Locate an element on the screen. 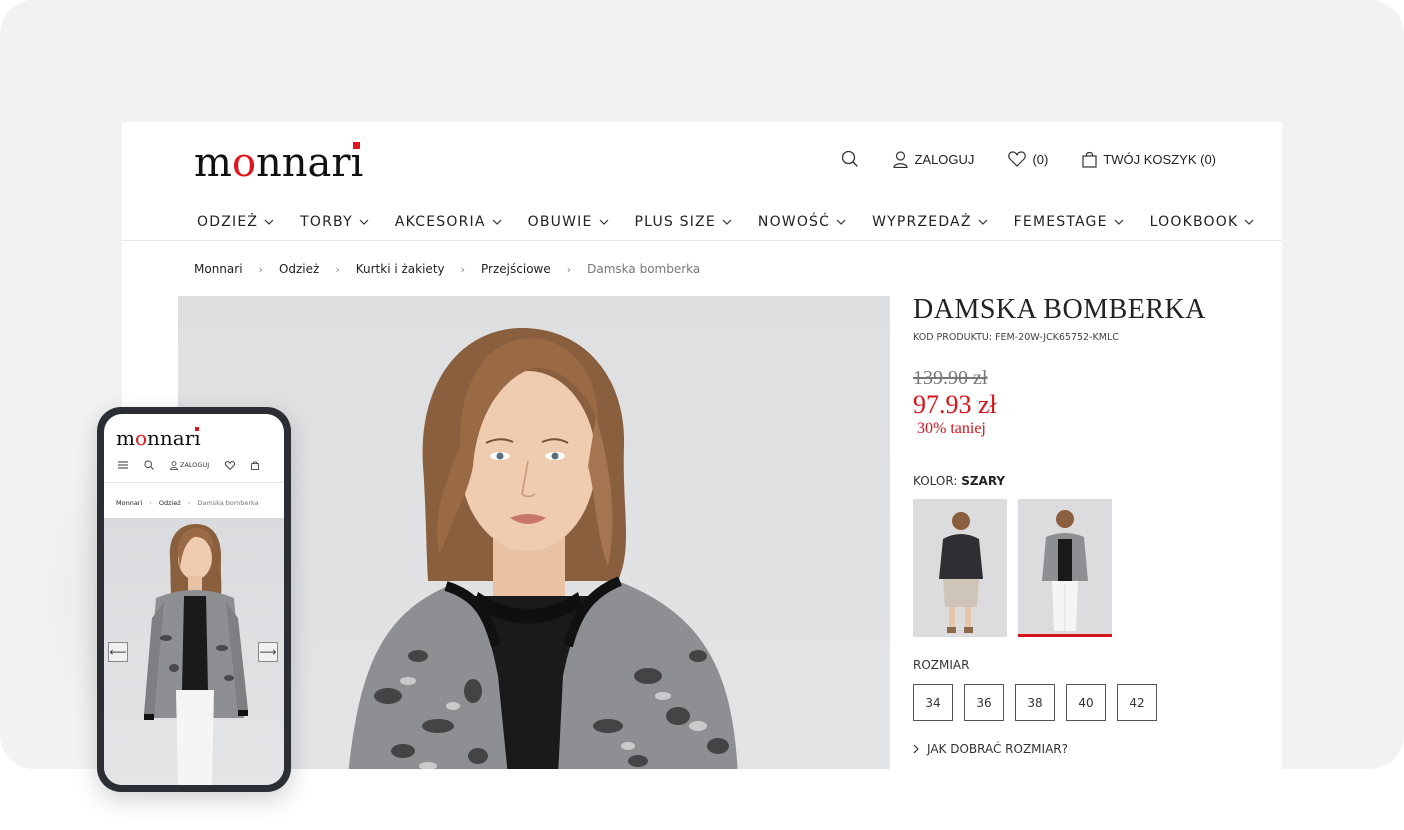 Image resolution: width=1404 pixels, height=830 pixels. color-value: SZARY is located at coordinates (983, 481).